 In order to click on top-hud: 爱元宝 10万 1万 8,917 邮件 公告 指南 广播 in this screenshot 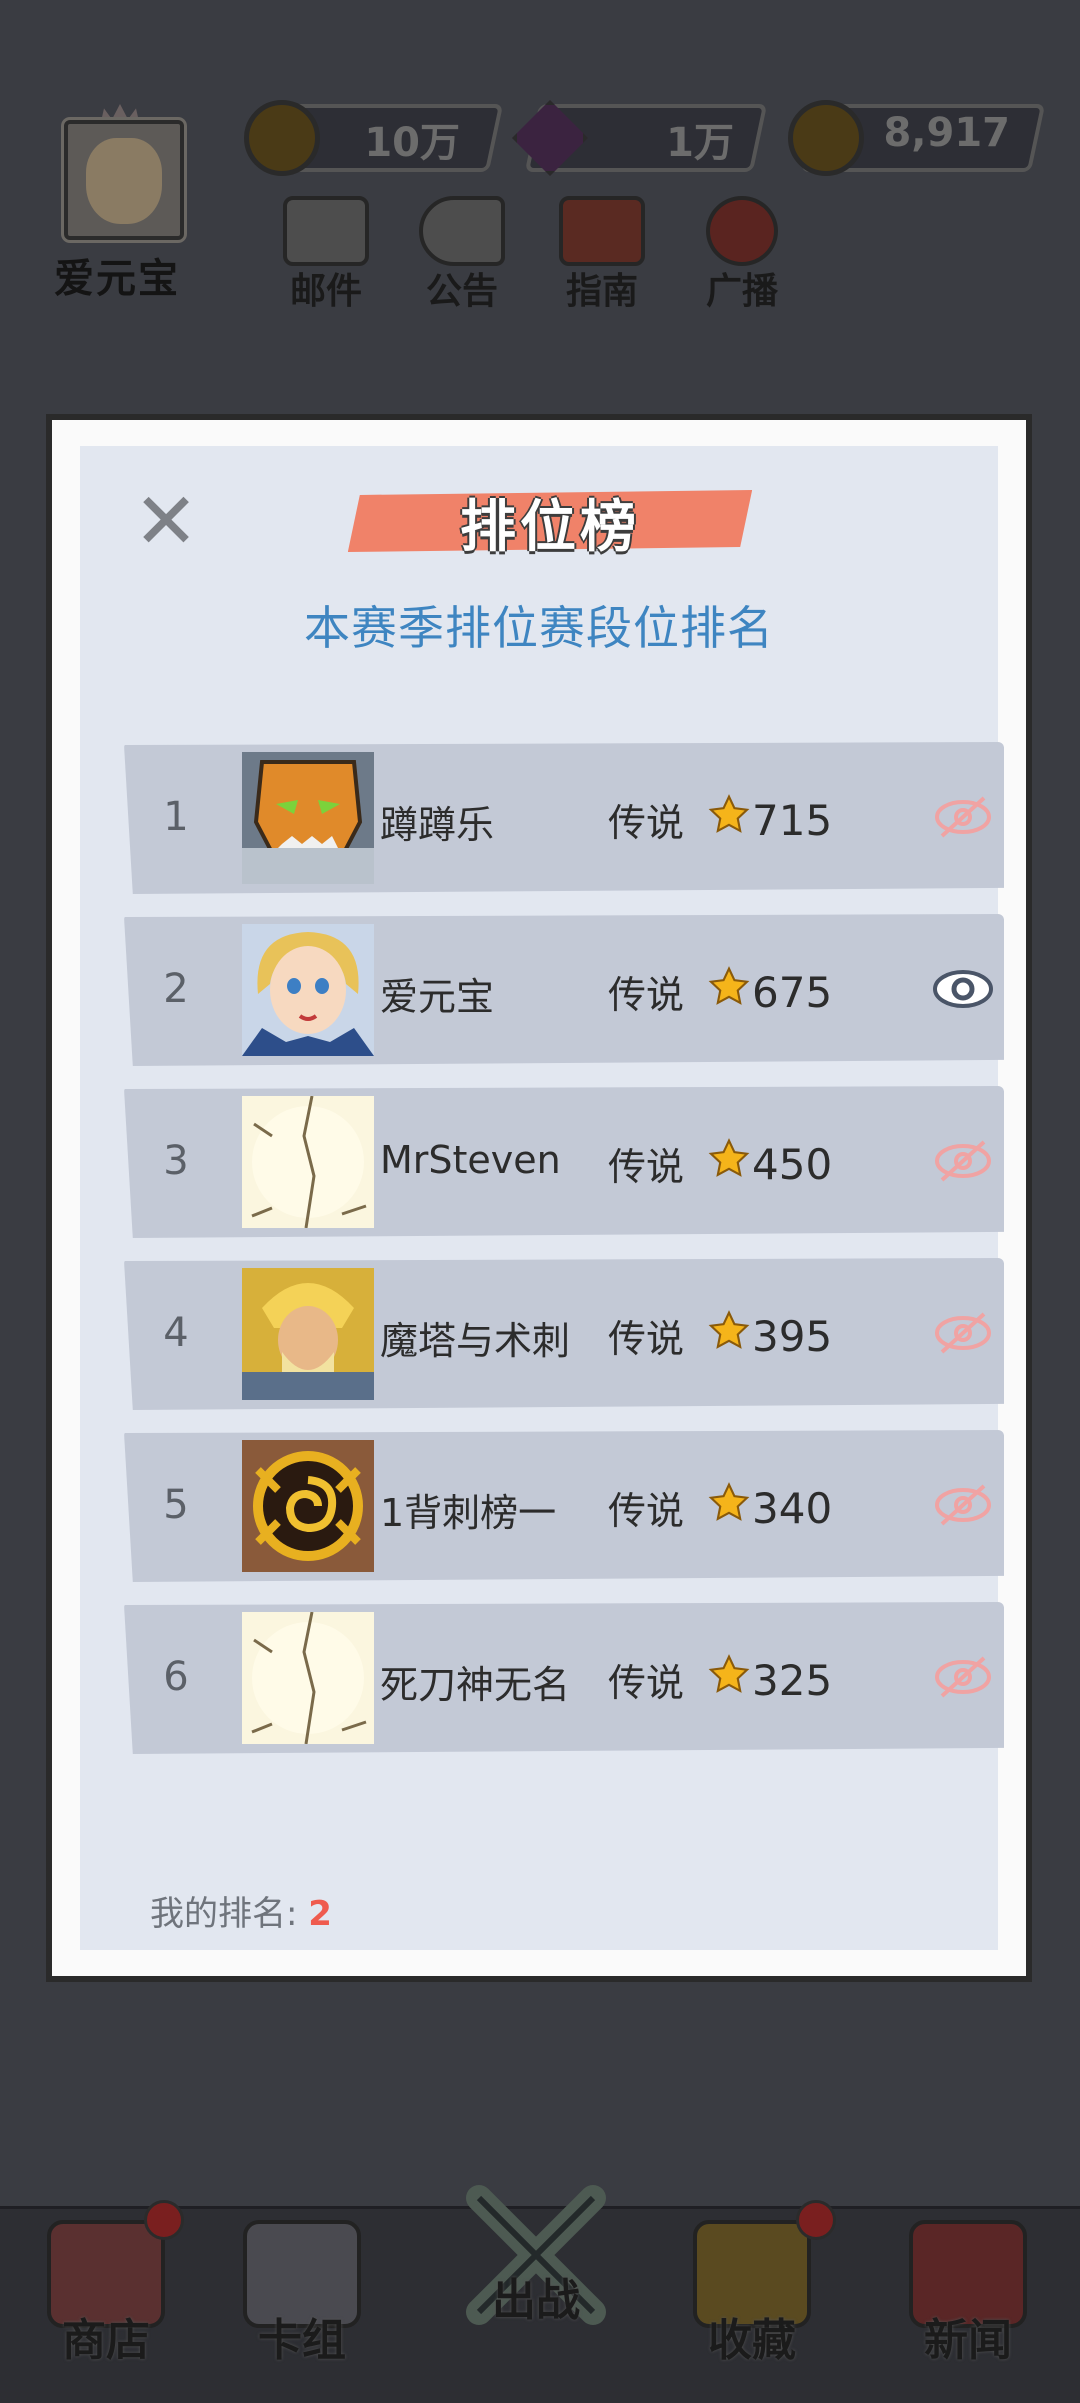, I will do `click(540, 165)`.